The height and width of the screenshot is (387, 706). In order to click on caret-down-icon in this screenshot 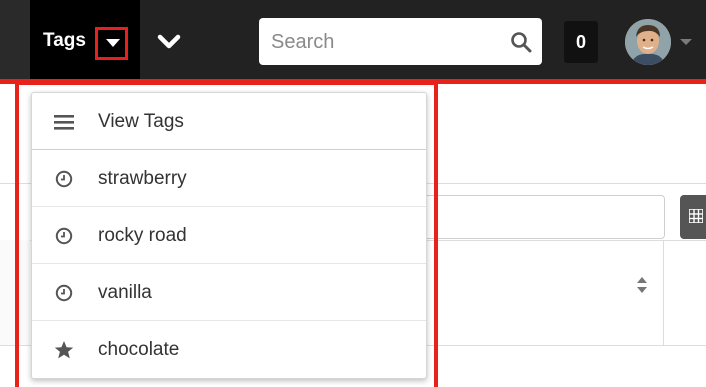, I will do `click(113, 43)`.